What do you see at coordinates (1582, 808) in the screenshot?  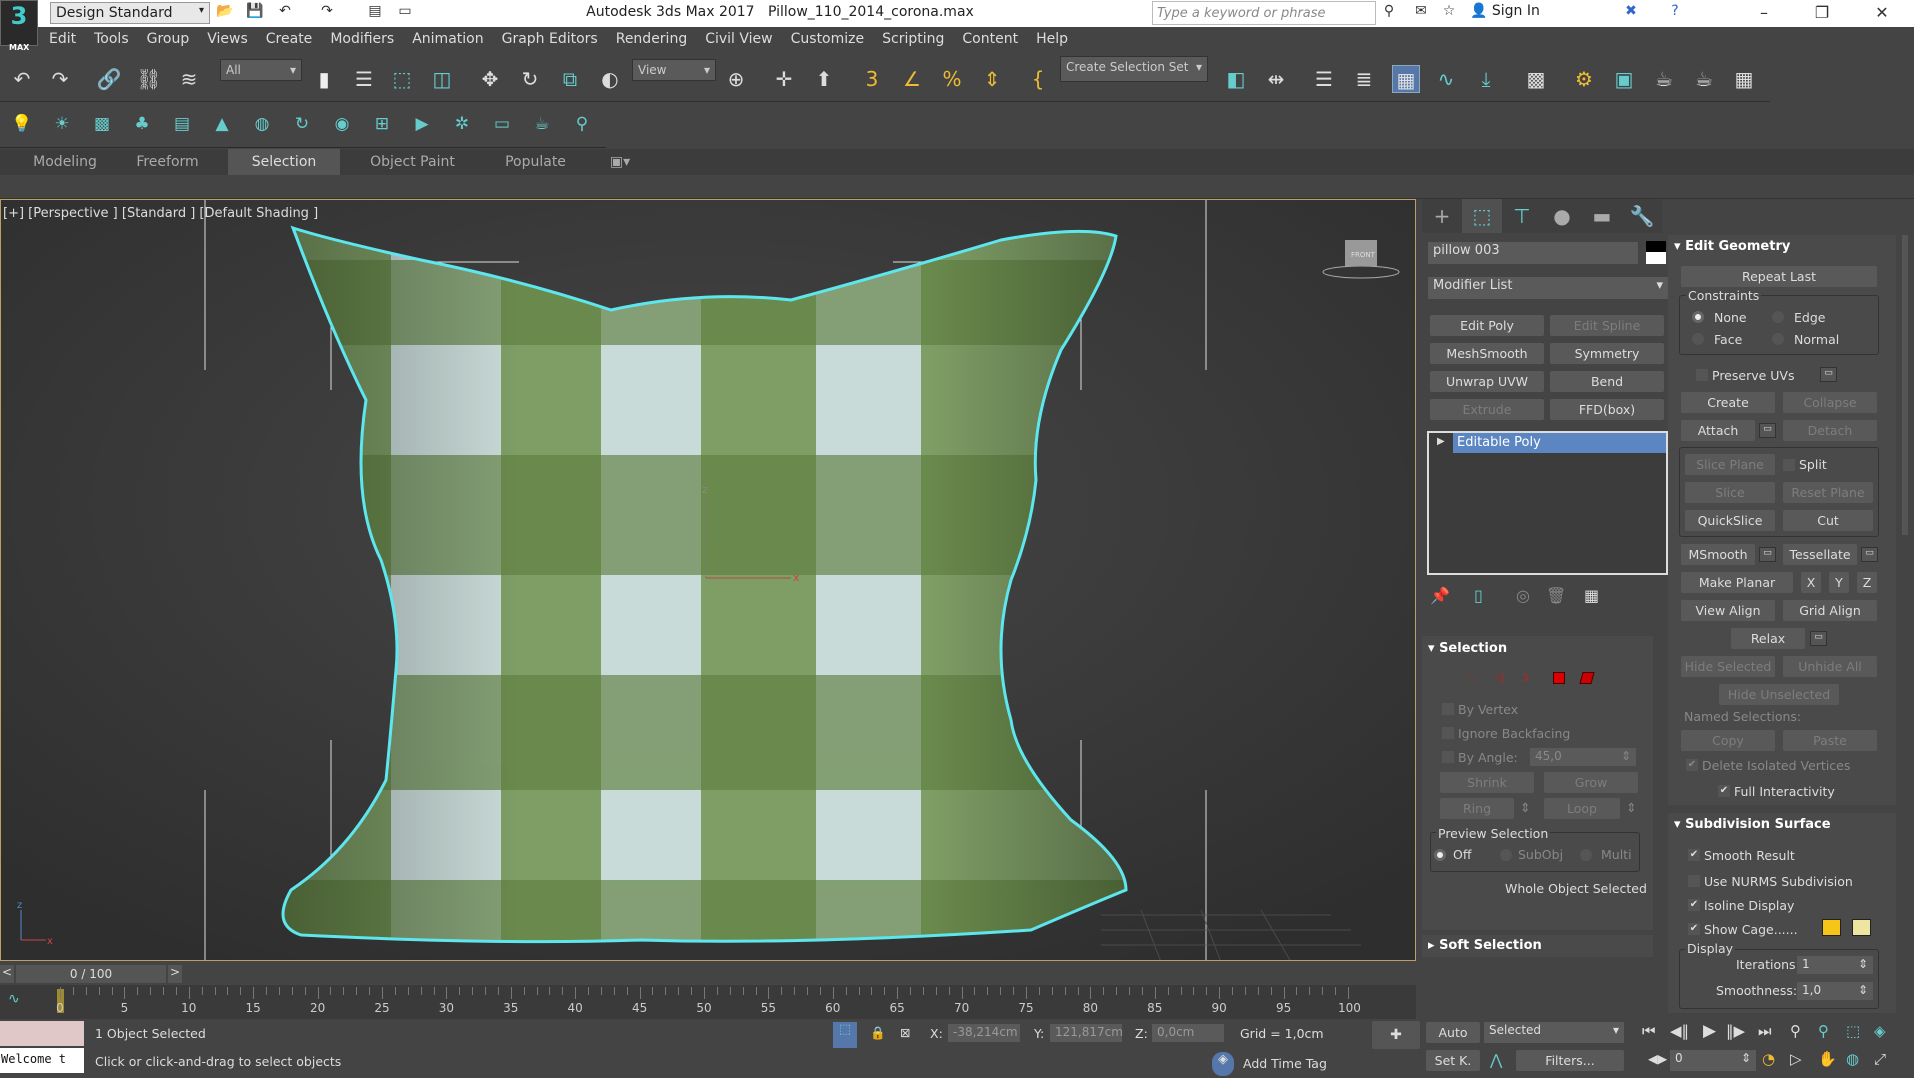 I see `loop-button: Loop` at bounding box center [1582, 808].